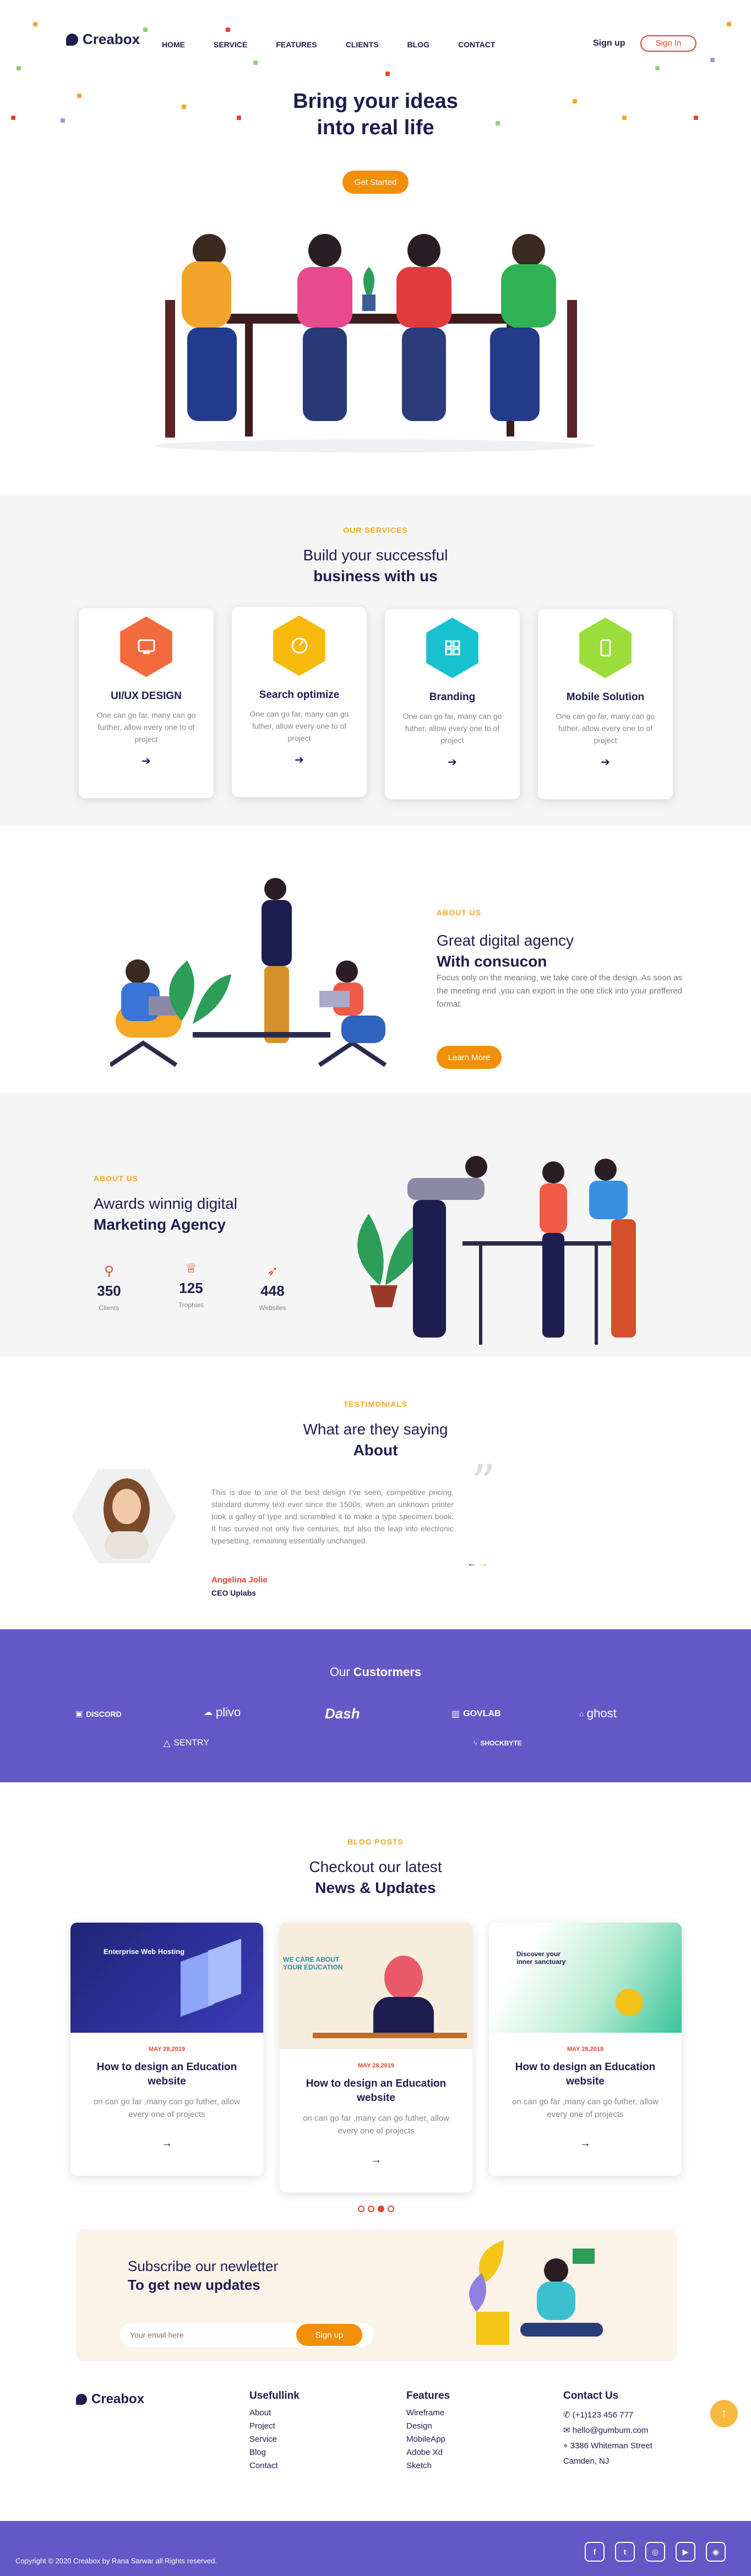 The height and width of the screenshot is (2576, 751). Describe the element at coordinates (375, 566) in the screenshot. I see `services-title: Build your successful business with us` at that location.